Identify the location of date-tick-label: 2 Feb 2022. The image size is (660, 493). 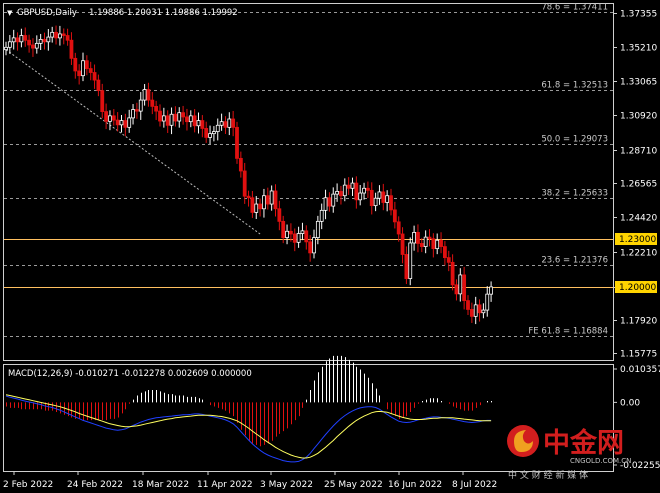
(28, 485).